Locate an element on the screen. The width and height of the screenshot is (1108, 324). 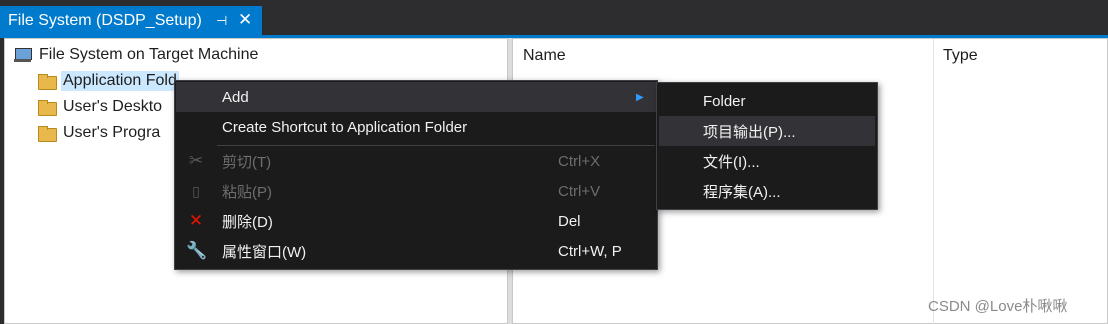
submenu-arrow-icon: ▶ is located at coordinates (640, 97).